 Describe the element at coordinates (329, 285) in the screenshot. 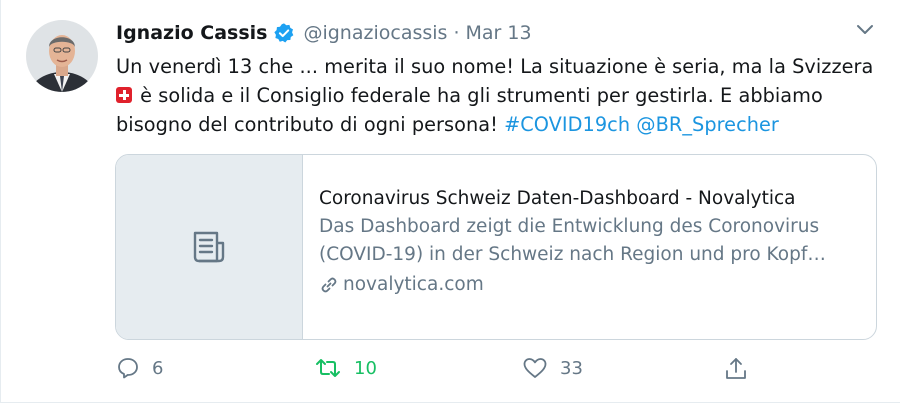

I see `link-icon` at that location.